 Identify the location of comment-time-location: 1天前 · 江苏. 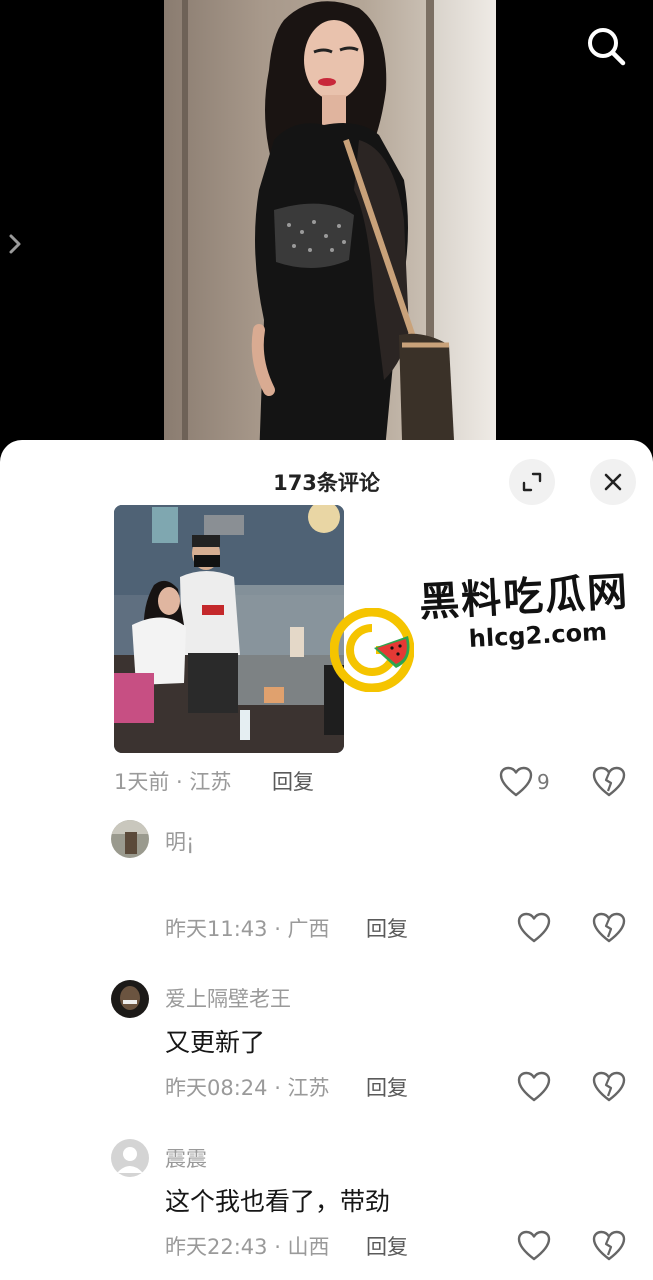
(173, 782).